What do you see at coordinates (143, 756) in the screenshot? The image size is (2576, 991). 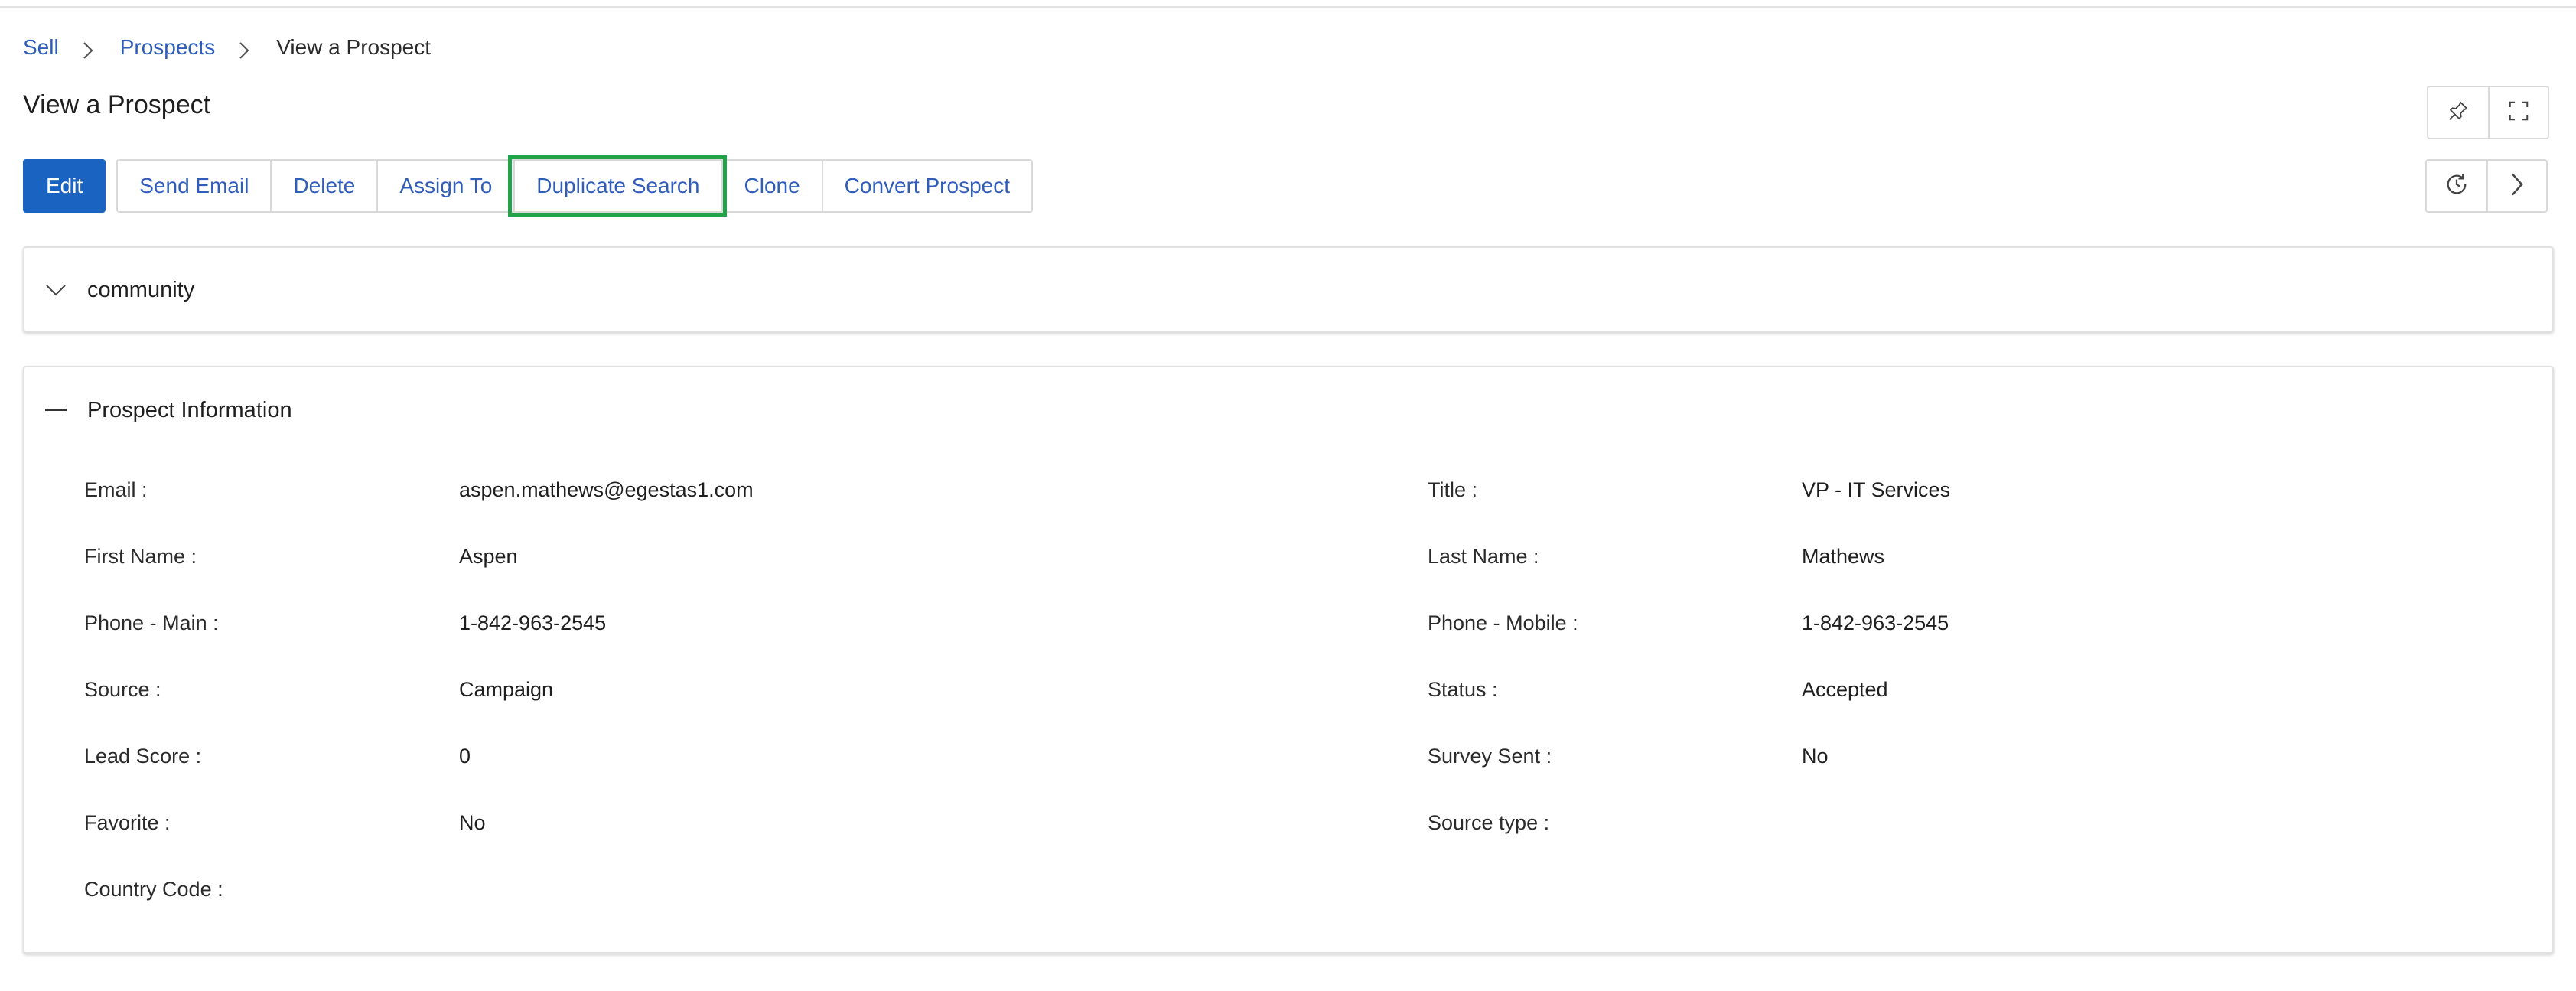 I see `lead-score-label: Lead Score :` at bounding box center [143, 756].